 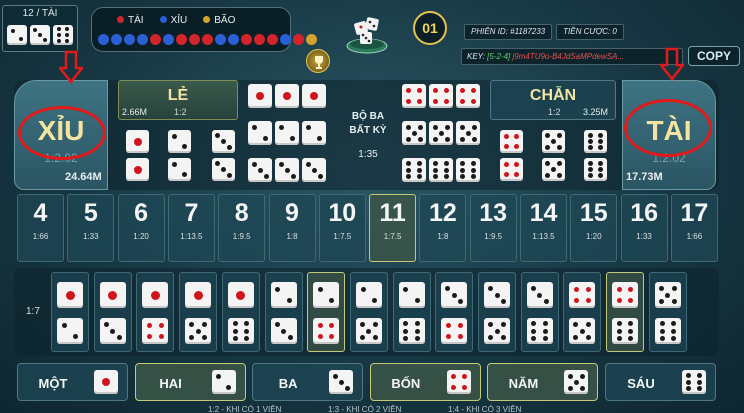 I want to click on single-1-bet: MỘT, so click(x=72, y=382).